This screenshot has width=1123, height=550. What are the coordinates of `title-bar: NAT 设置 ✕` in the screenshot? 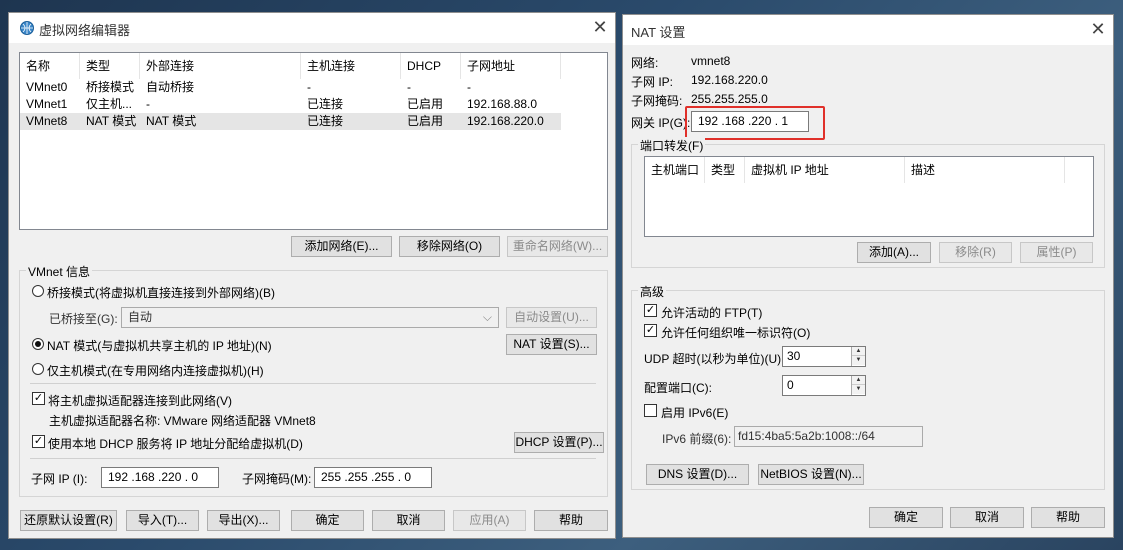 It's located at (868, 30).